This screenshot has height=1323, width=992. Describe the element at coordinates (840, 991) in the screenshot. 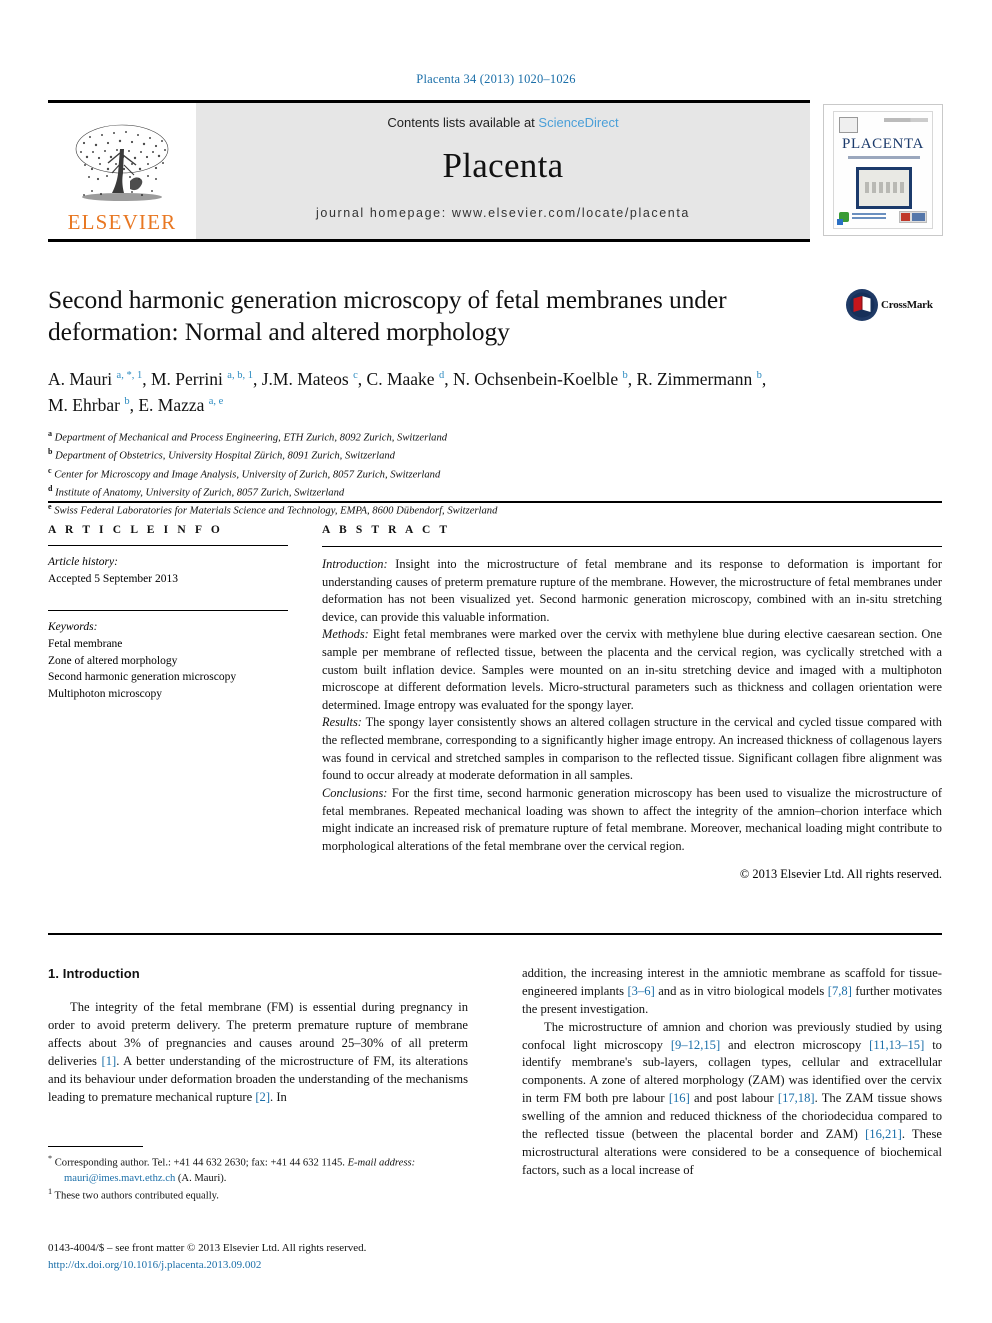

I see `citation-reference: [7,8]` at that location.